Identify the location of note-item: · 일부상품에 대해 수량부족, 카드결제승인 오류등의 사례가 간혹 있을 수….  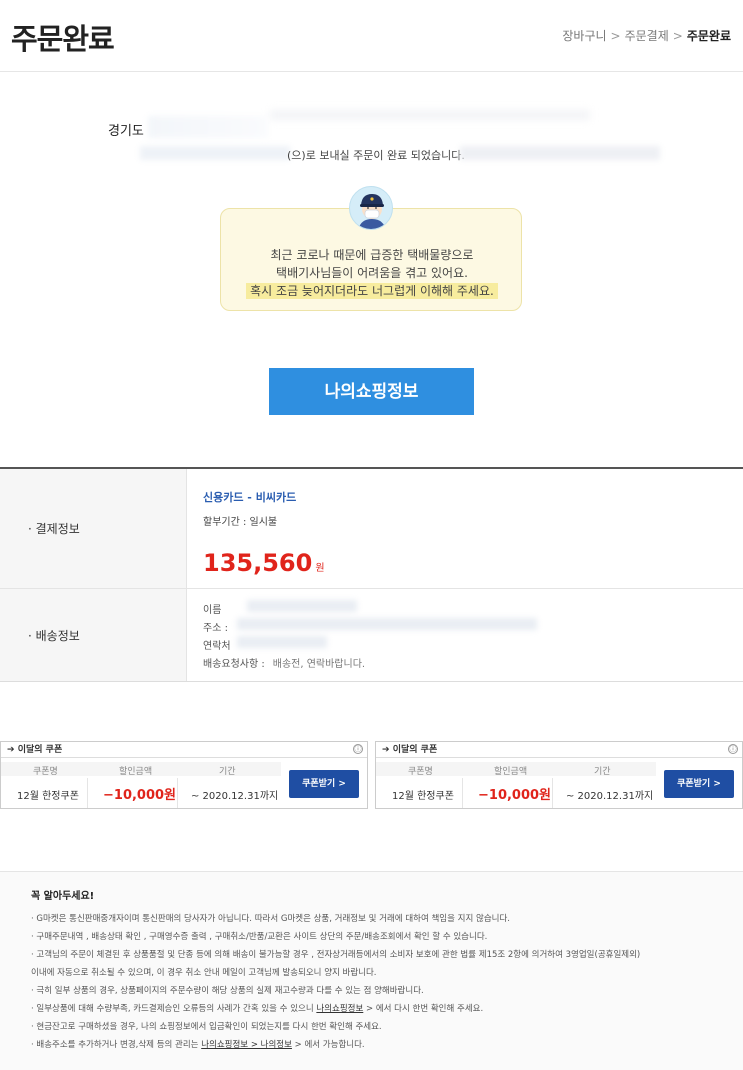
(257, 1009).